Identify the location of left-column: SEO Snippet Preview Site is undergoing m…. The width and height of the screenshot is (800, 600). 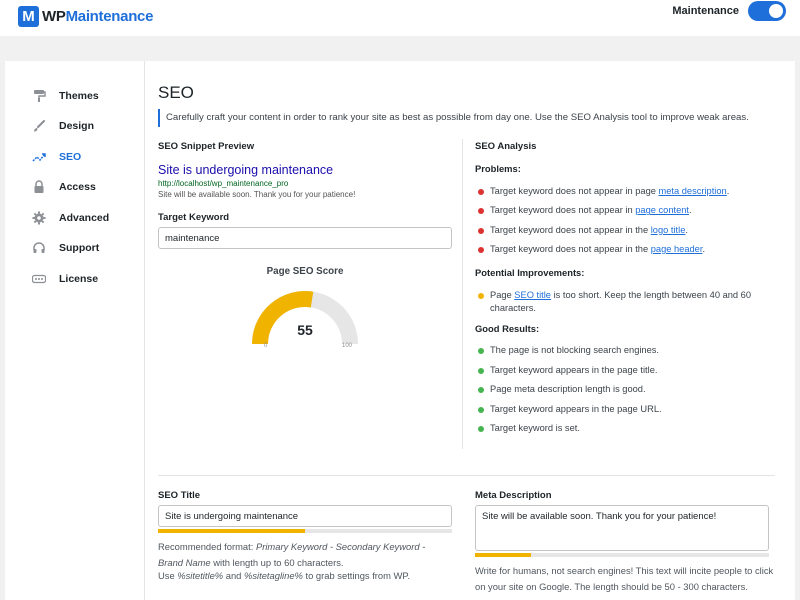
(305, 245).